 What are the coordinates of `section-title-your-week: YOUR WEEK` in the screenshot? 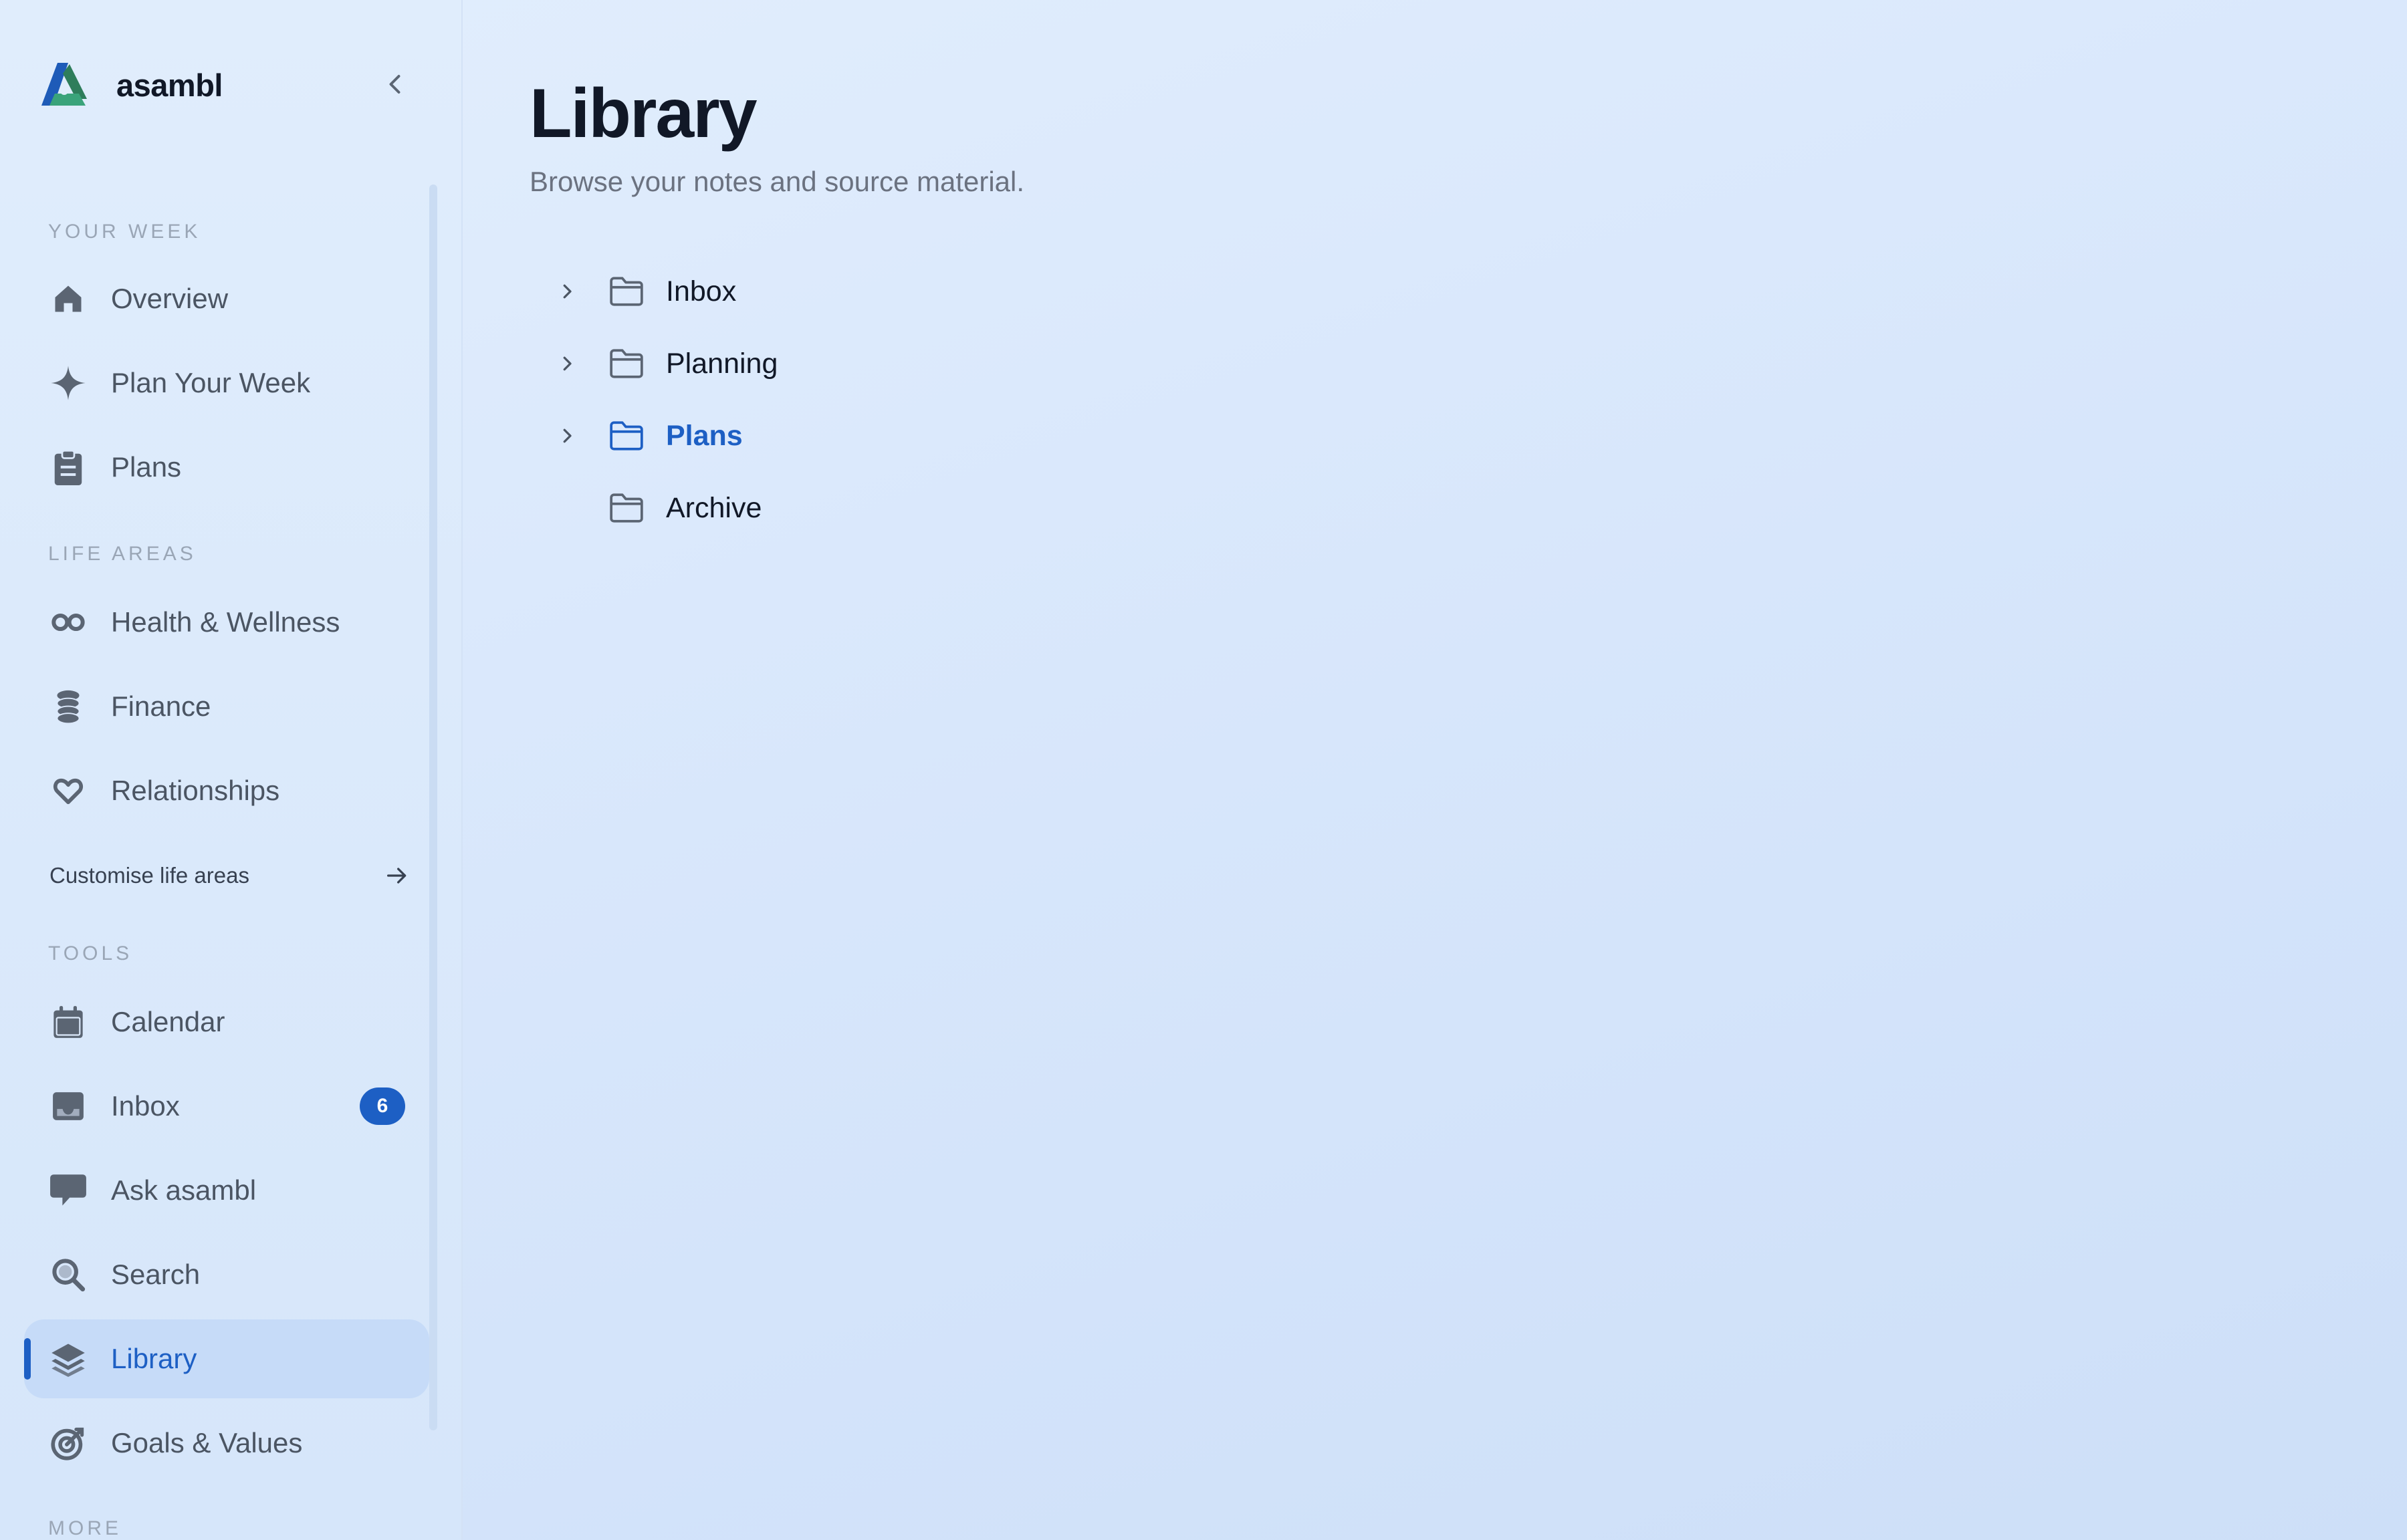 It's located at (125, 232).